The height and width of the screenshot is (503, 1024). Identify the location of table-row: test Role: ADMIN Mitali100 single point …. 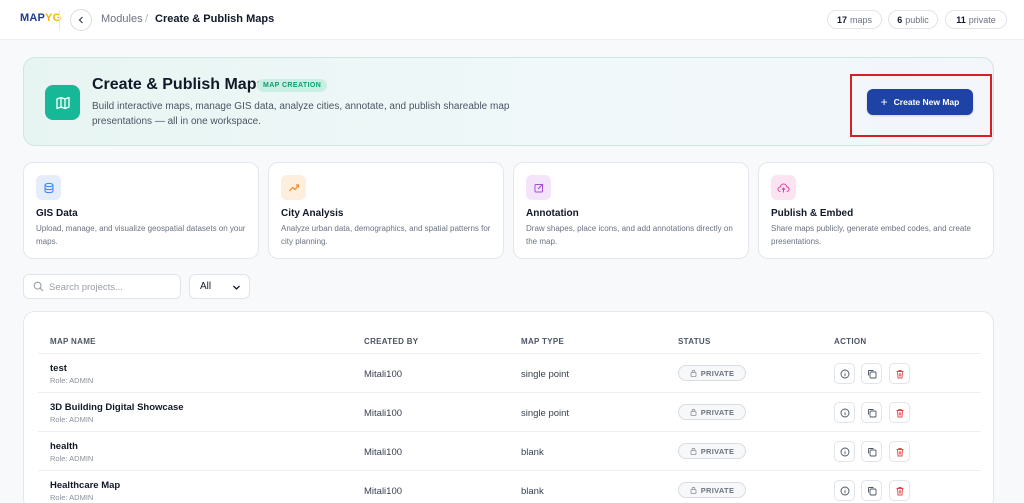
(509, 373).